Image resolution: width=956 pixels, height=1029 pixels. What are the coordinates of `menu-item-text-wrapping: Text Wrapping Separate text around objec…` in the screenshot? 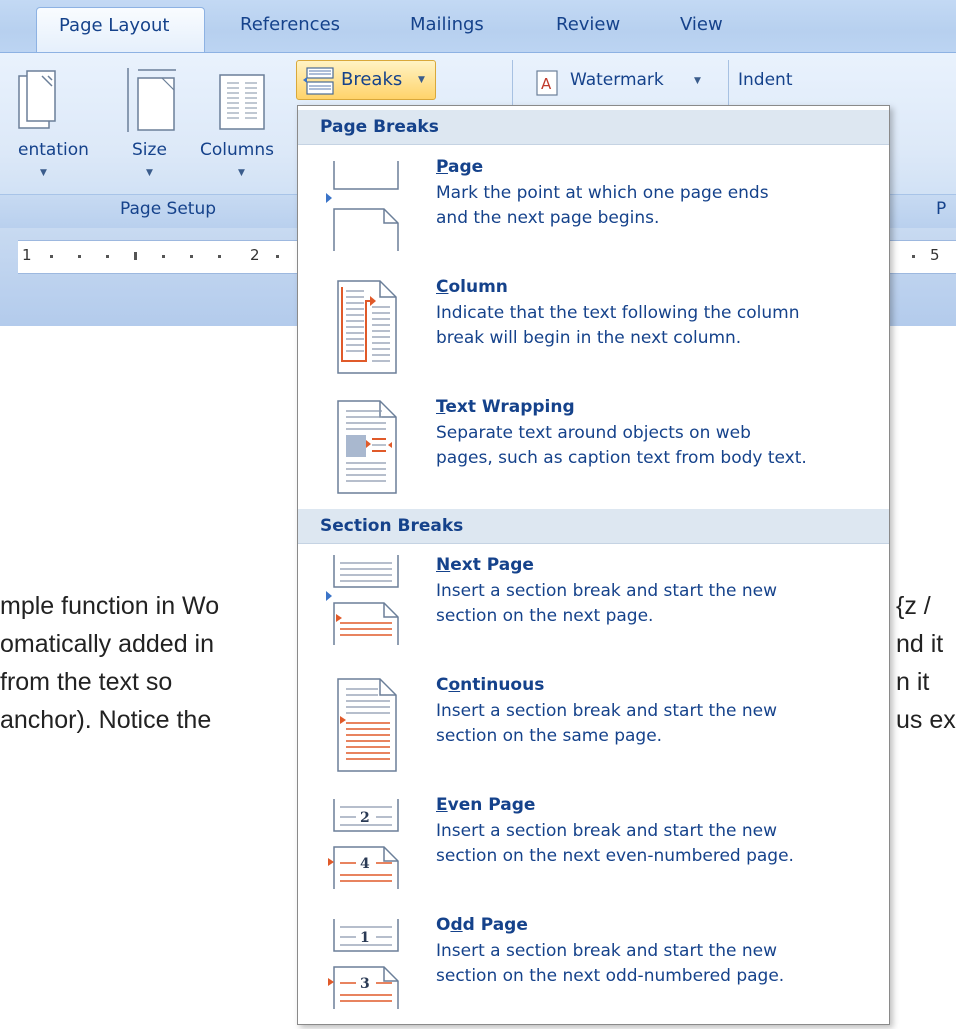 It's located at (593, 451).